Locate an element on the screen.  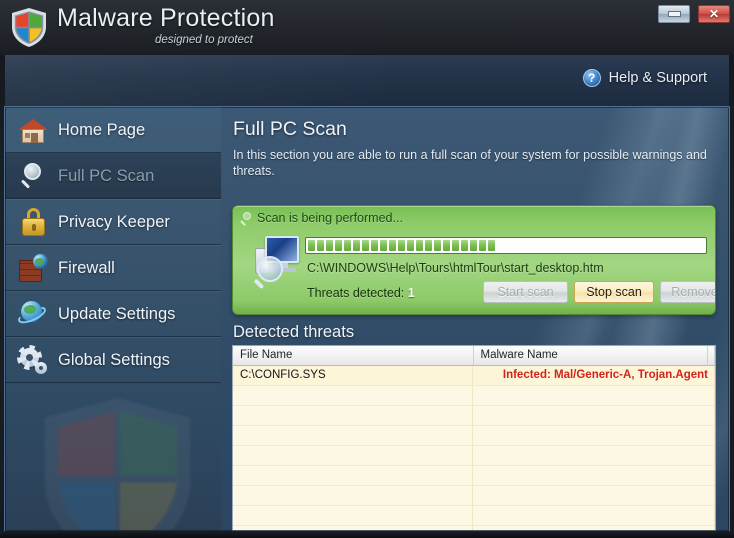
help-and-support-button: ? Help & Support is located at coordinates (644, 78).